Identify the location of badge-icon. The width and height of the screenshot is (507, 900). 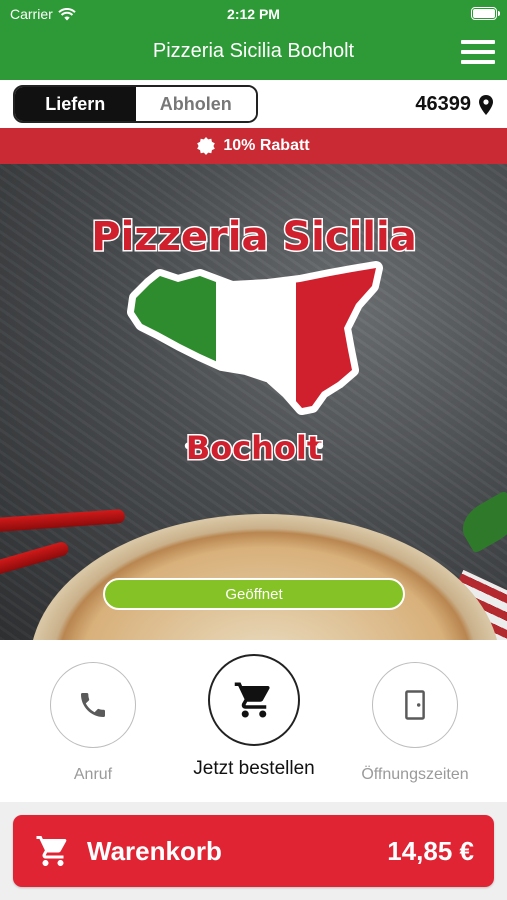
(206, 146).